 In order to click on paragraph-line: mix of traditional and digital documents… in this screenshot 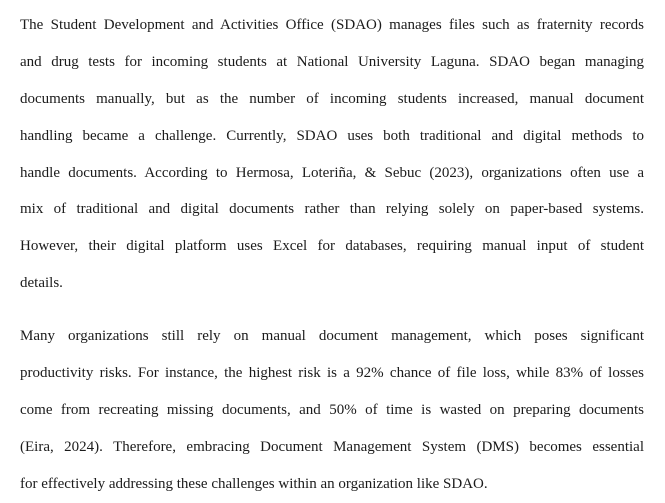, I will do `click(332, 209)`.